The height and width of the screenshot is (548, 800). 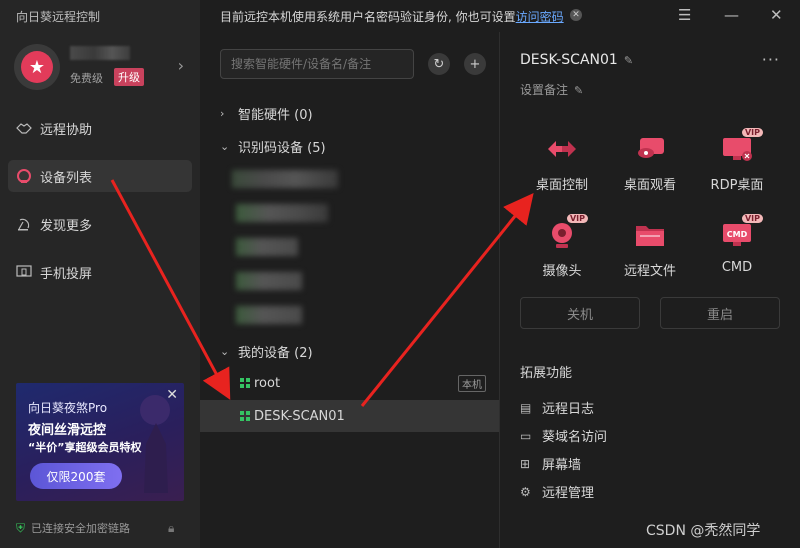 I want to click on group-label: 我的设备 (2), so click(x=275, y=353).